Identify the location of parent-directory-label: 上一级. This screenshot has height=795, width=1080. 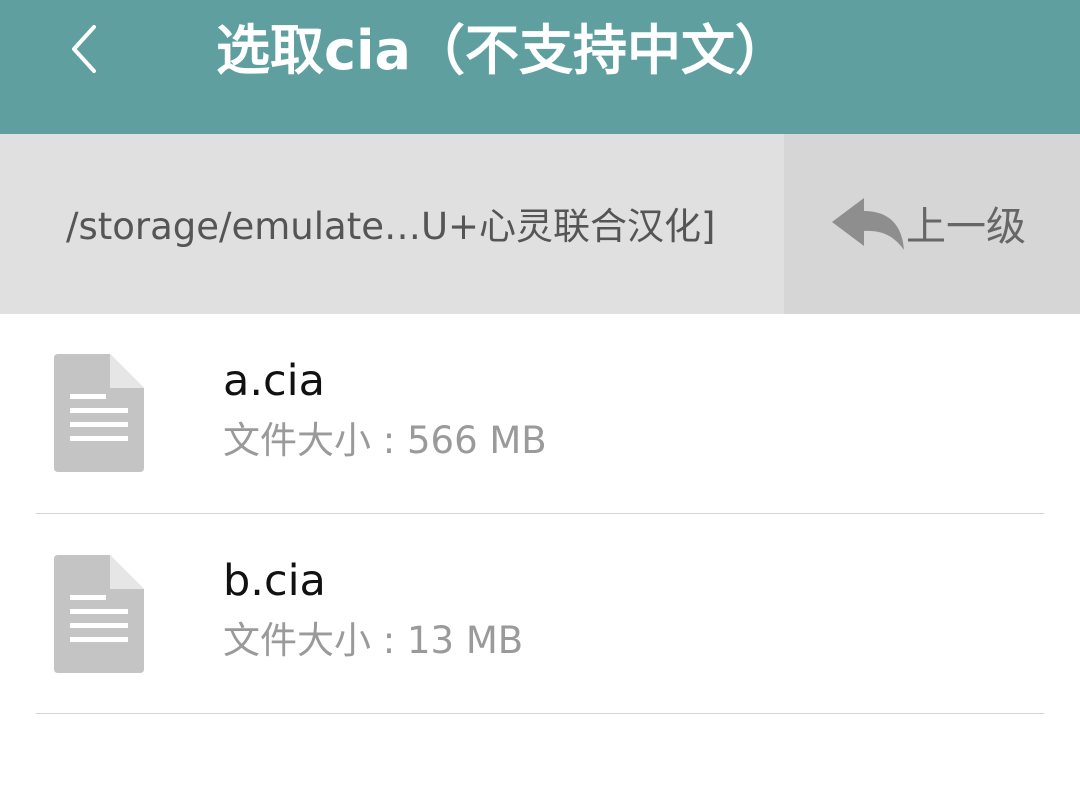
(966, 227).